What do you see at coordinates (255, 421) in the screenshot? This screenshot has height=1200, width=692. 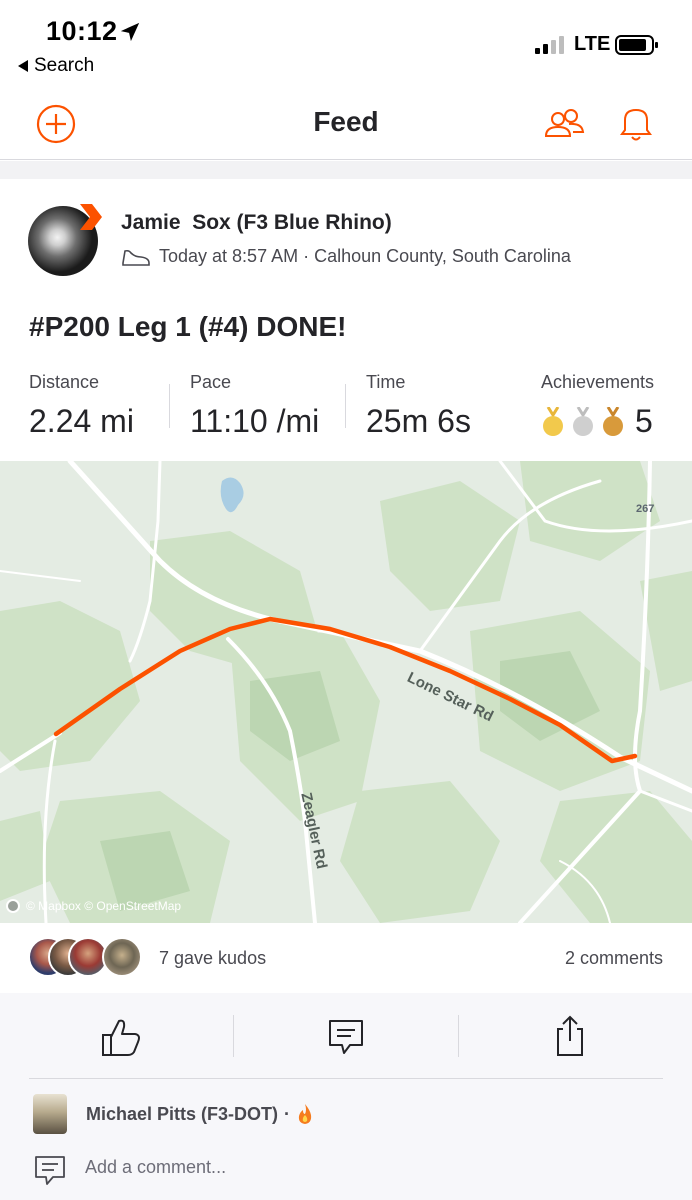 I see `stat-value: 11:10 /mi` at bounding box center [255, 421].